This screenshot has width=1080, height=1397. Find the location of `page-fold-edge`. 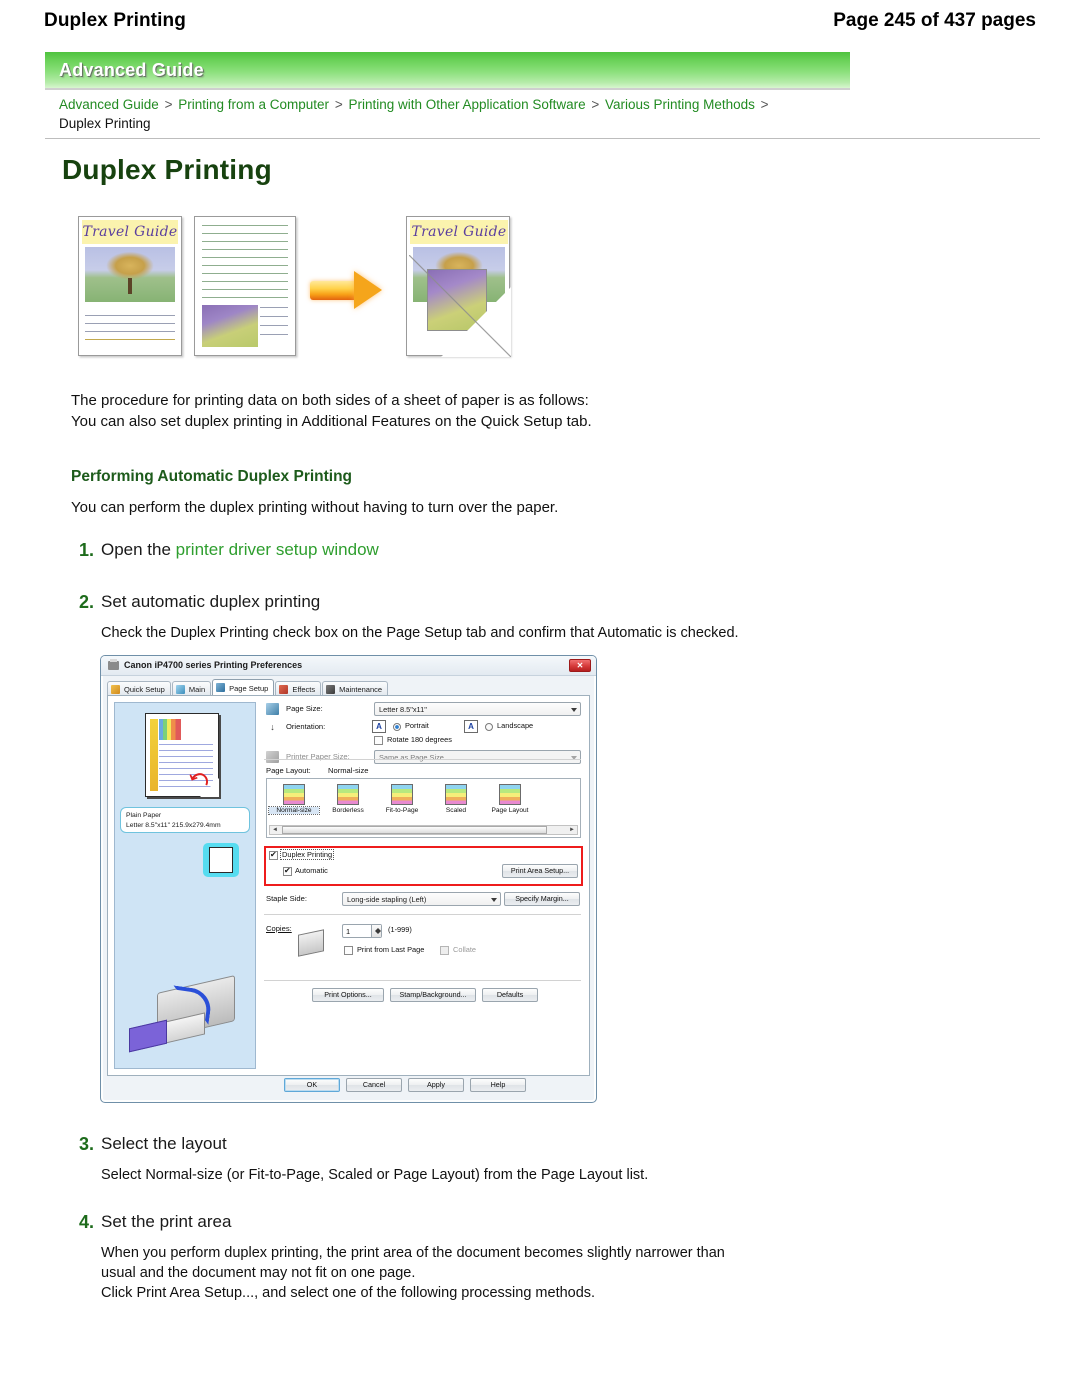

page-fold-edge is located at coordinates (460, 306).